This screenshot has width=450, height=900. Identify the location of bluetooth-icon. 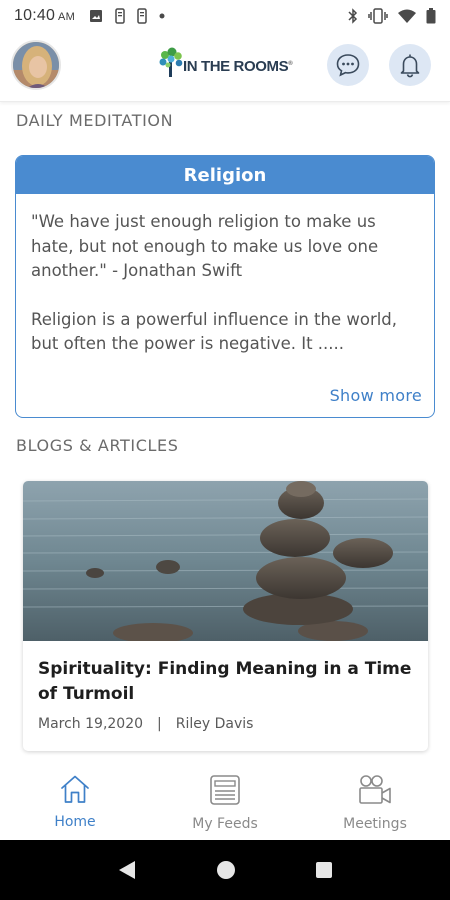
(353, 16).